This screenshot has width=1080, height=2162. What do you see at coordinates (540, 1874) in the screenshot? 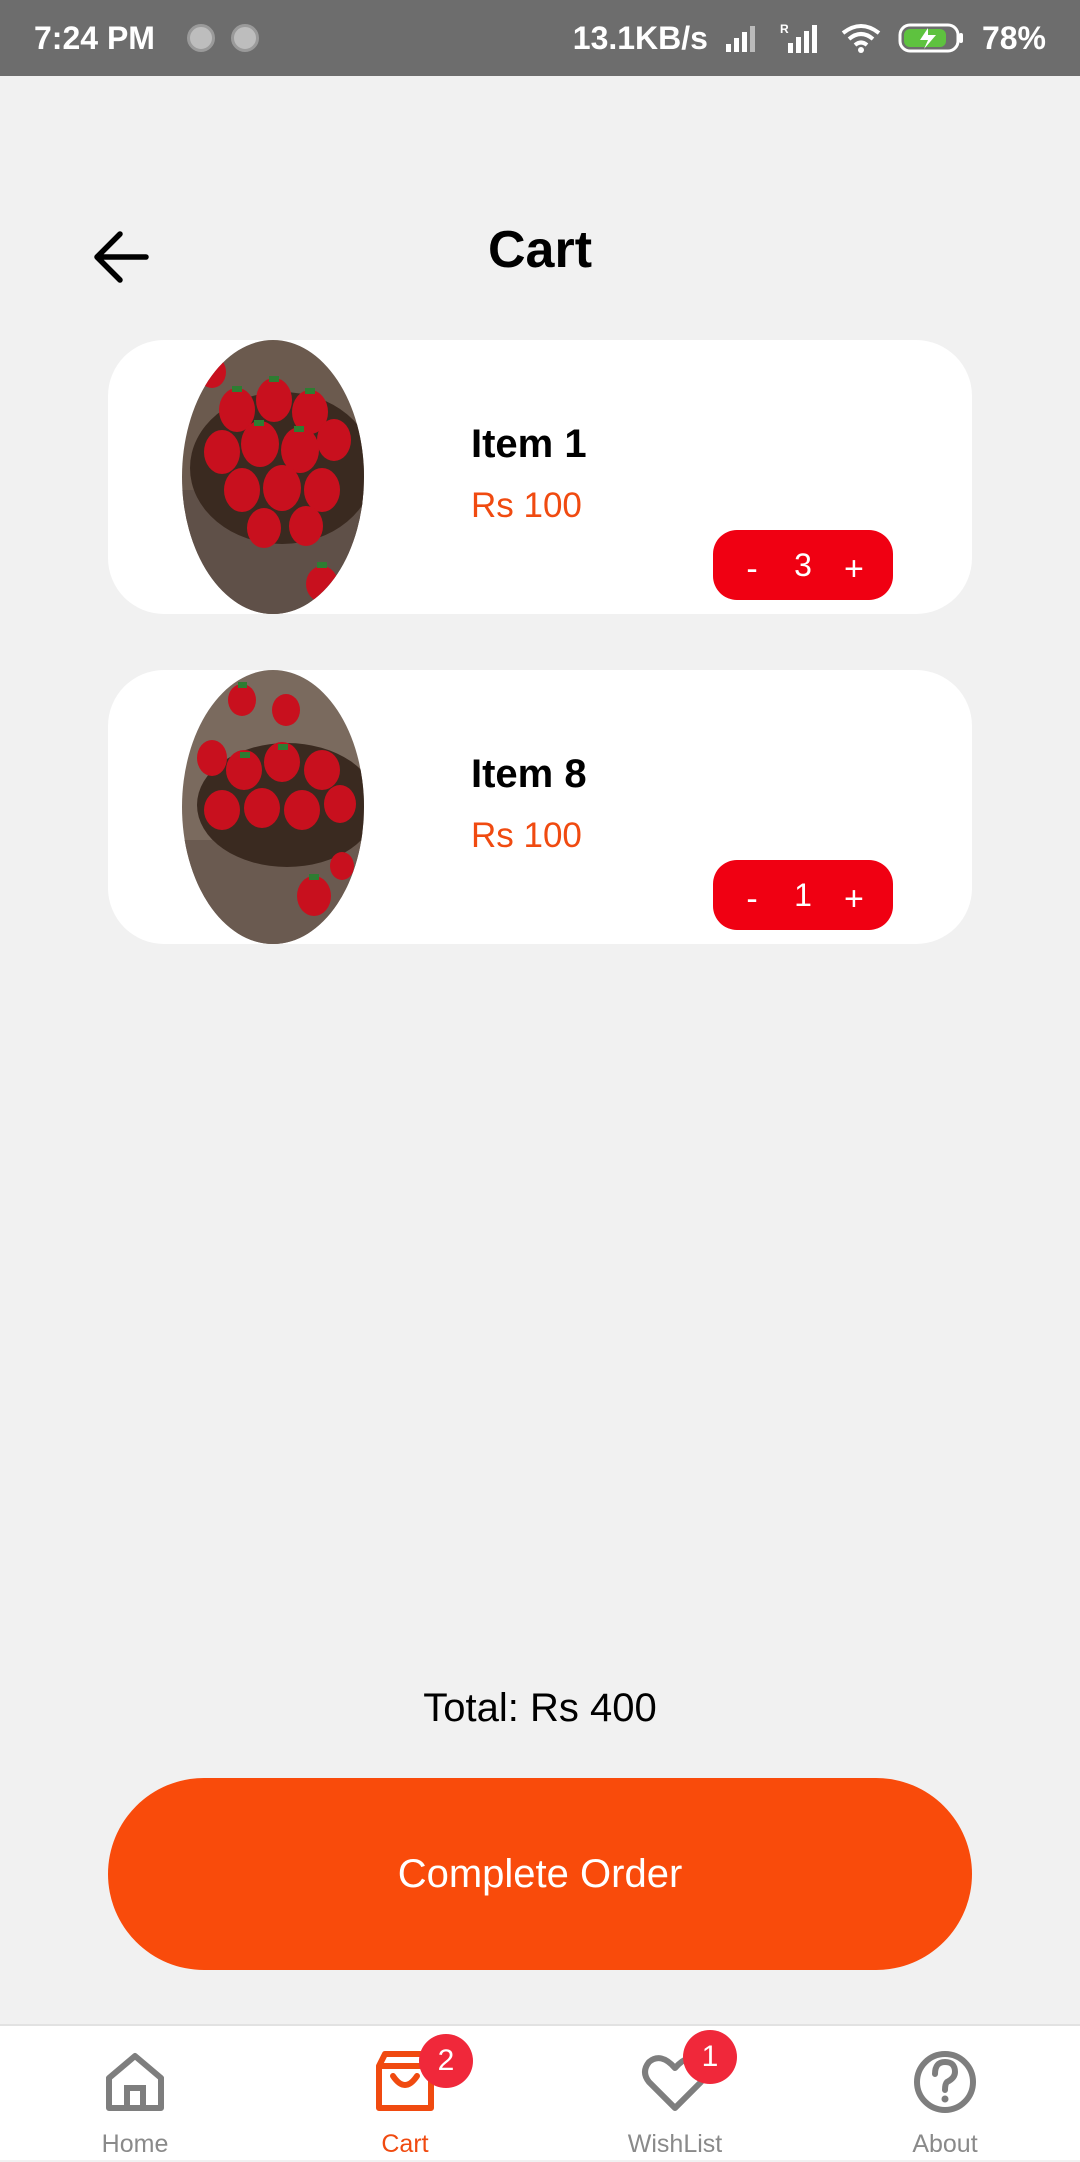
I see `complete-order-button: Complete Order` at bounding box center [540, 1874].